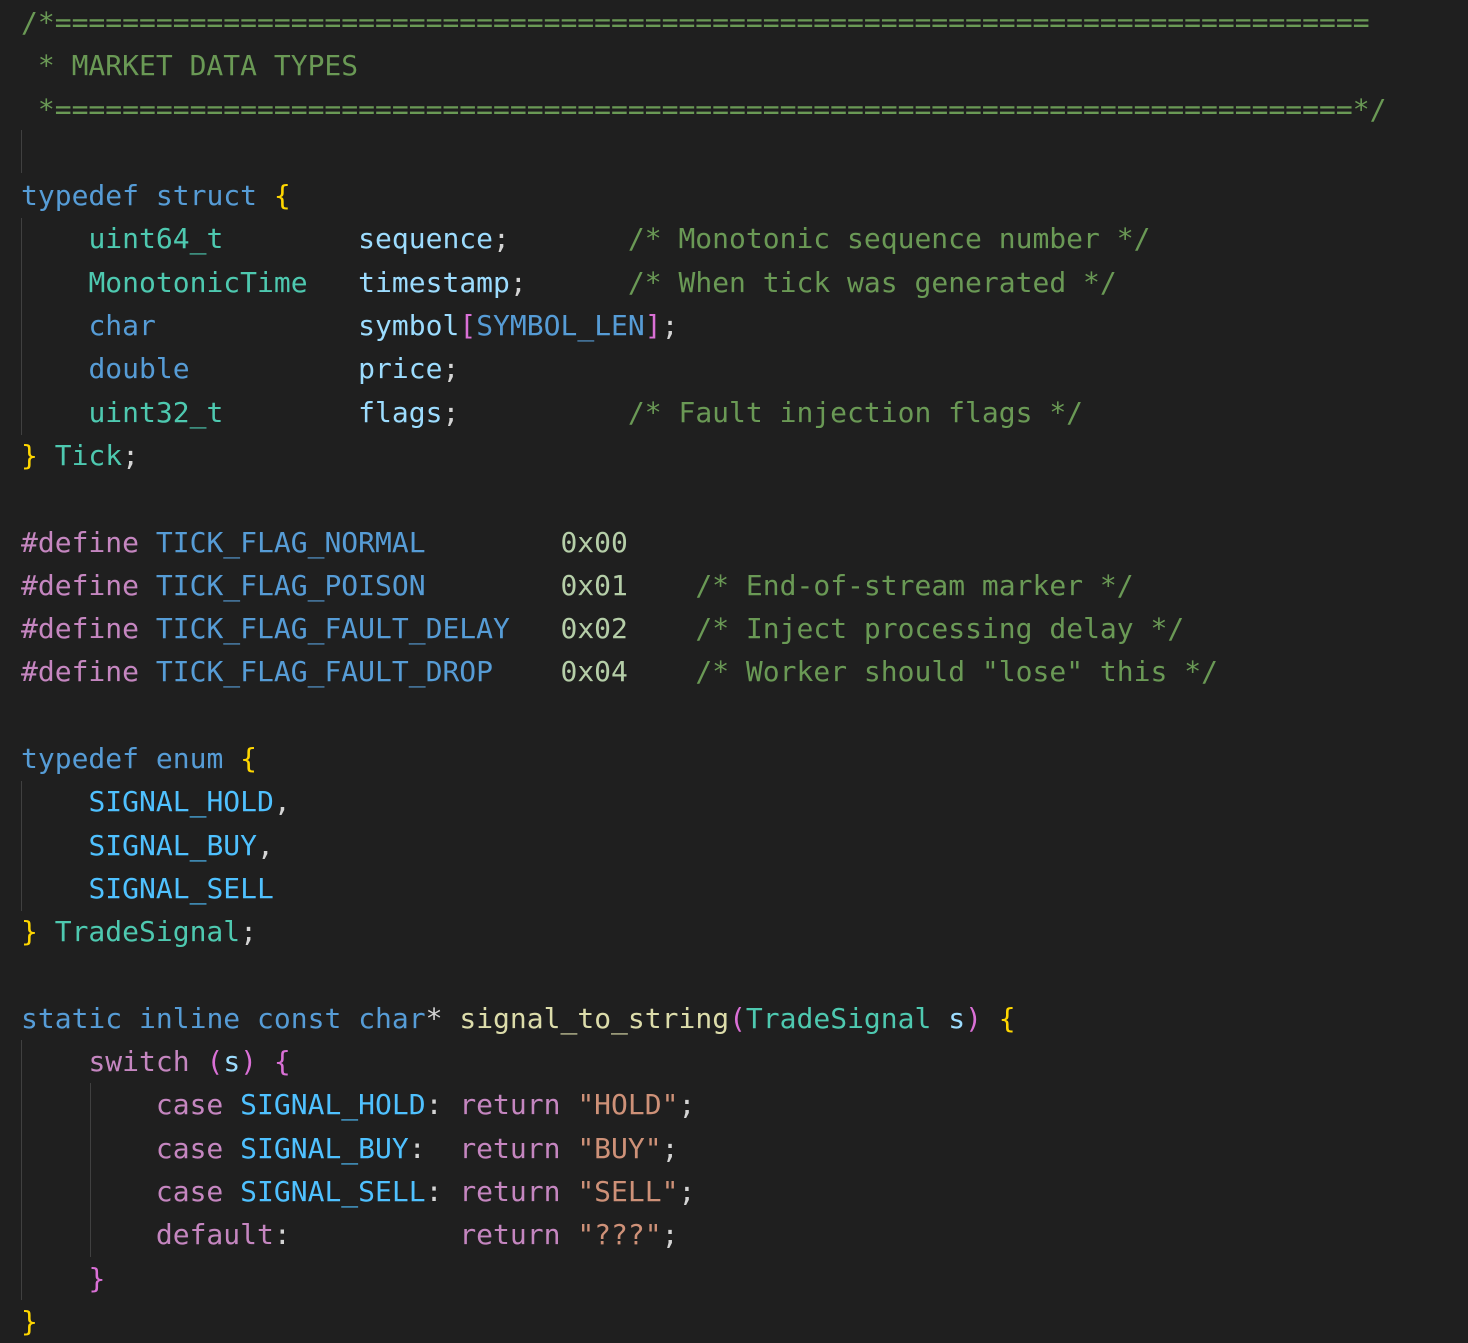 This screenshot has width=1468, height=1343. Describe the element at coordinates (914, 585) in the screenshot. I see `comment-token: /* End-of-stream marker */` at that location.